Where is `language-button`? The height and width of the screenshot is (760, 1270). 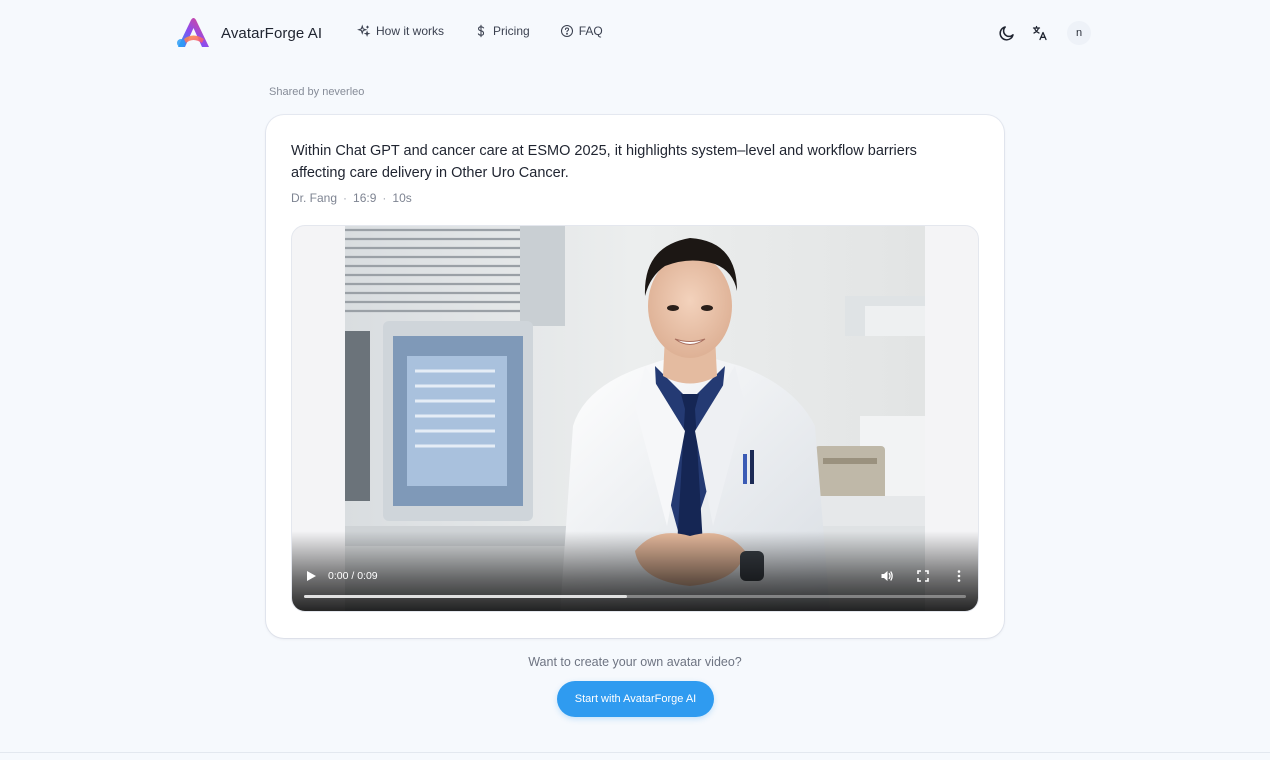 language-button is located at coordinates (1040, 33).